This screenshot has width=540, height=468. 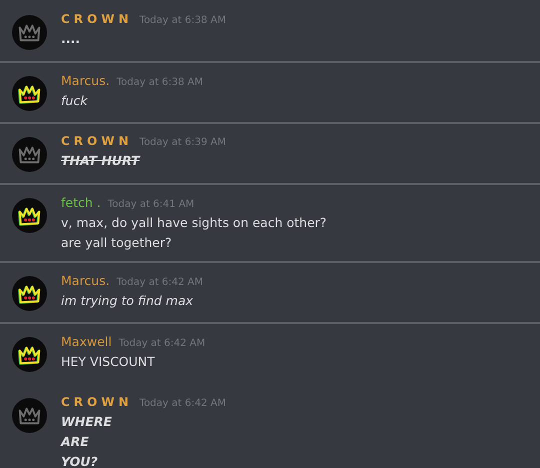 I want to click on timestamp: Today at 6:41 AM, so click(x=151, y=204).